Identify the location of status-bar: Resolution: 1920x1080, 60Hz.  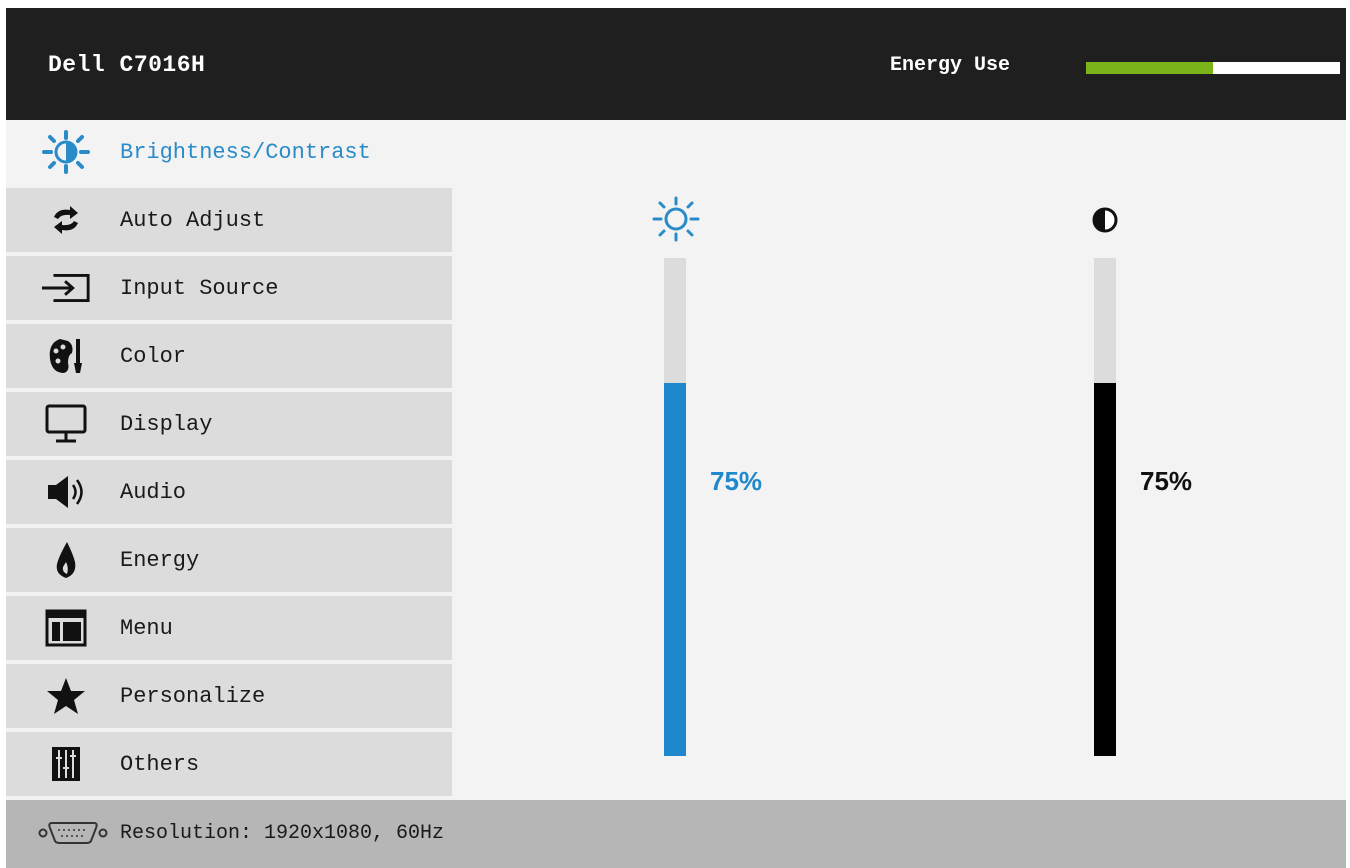
(676, 834).